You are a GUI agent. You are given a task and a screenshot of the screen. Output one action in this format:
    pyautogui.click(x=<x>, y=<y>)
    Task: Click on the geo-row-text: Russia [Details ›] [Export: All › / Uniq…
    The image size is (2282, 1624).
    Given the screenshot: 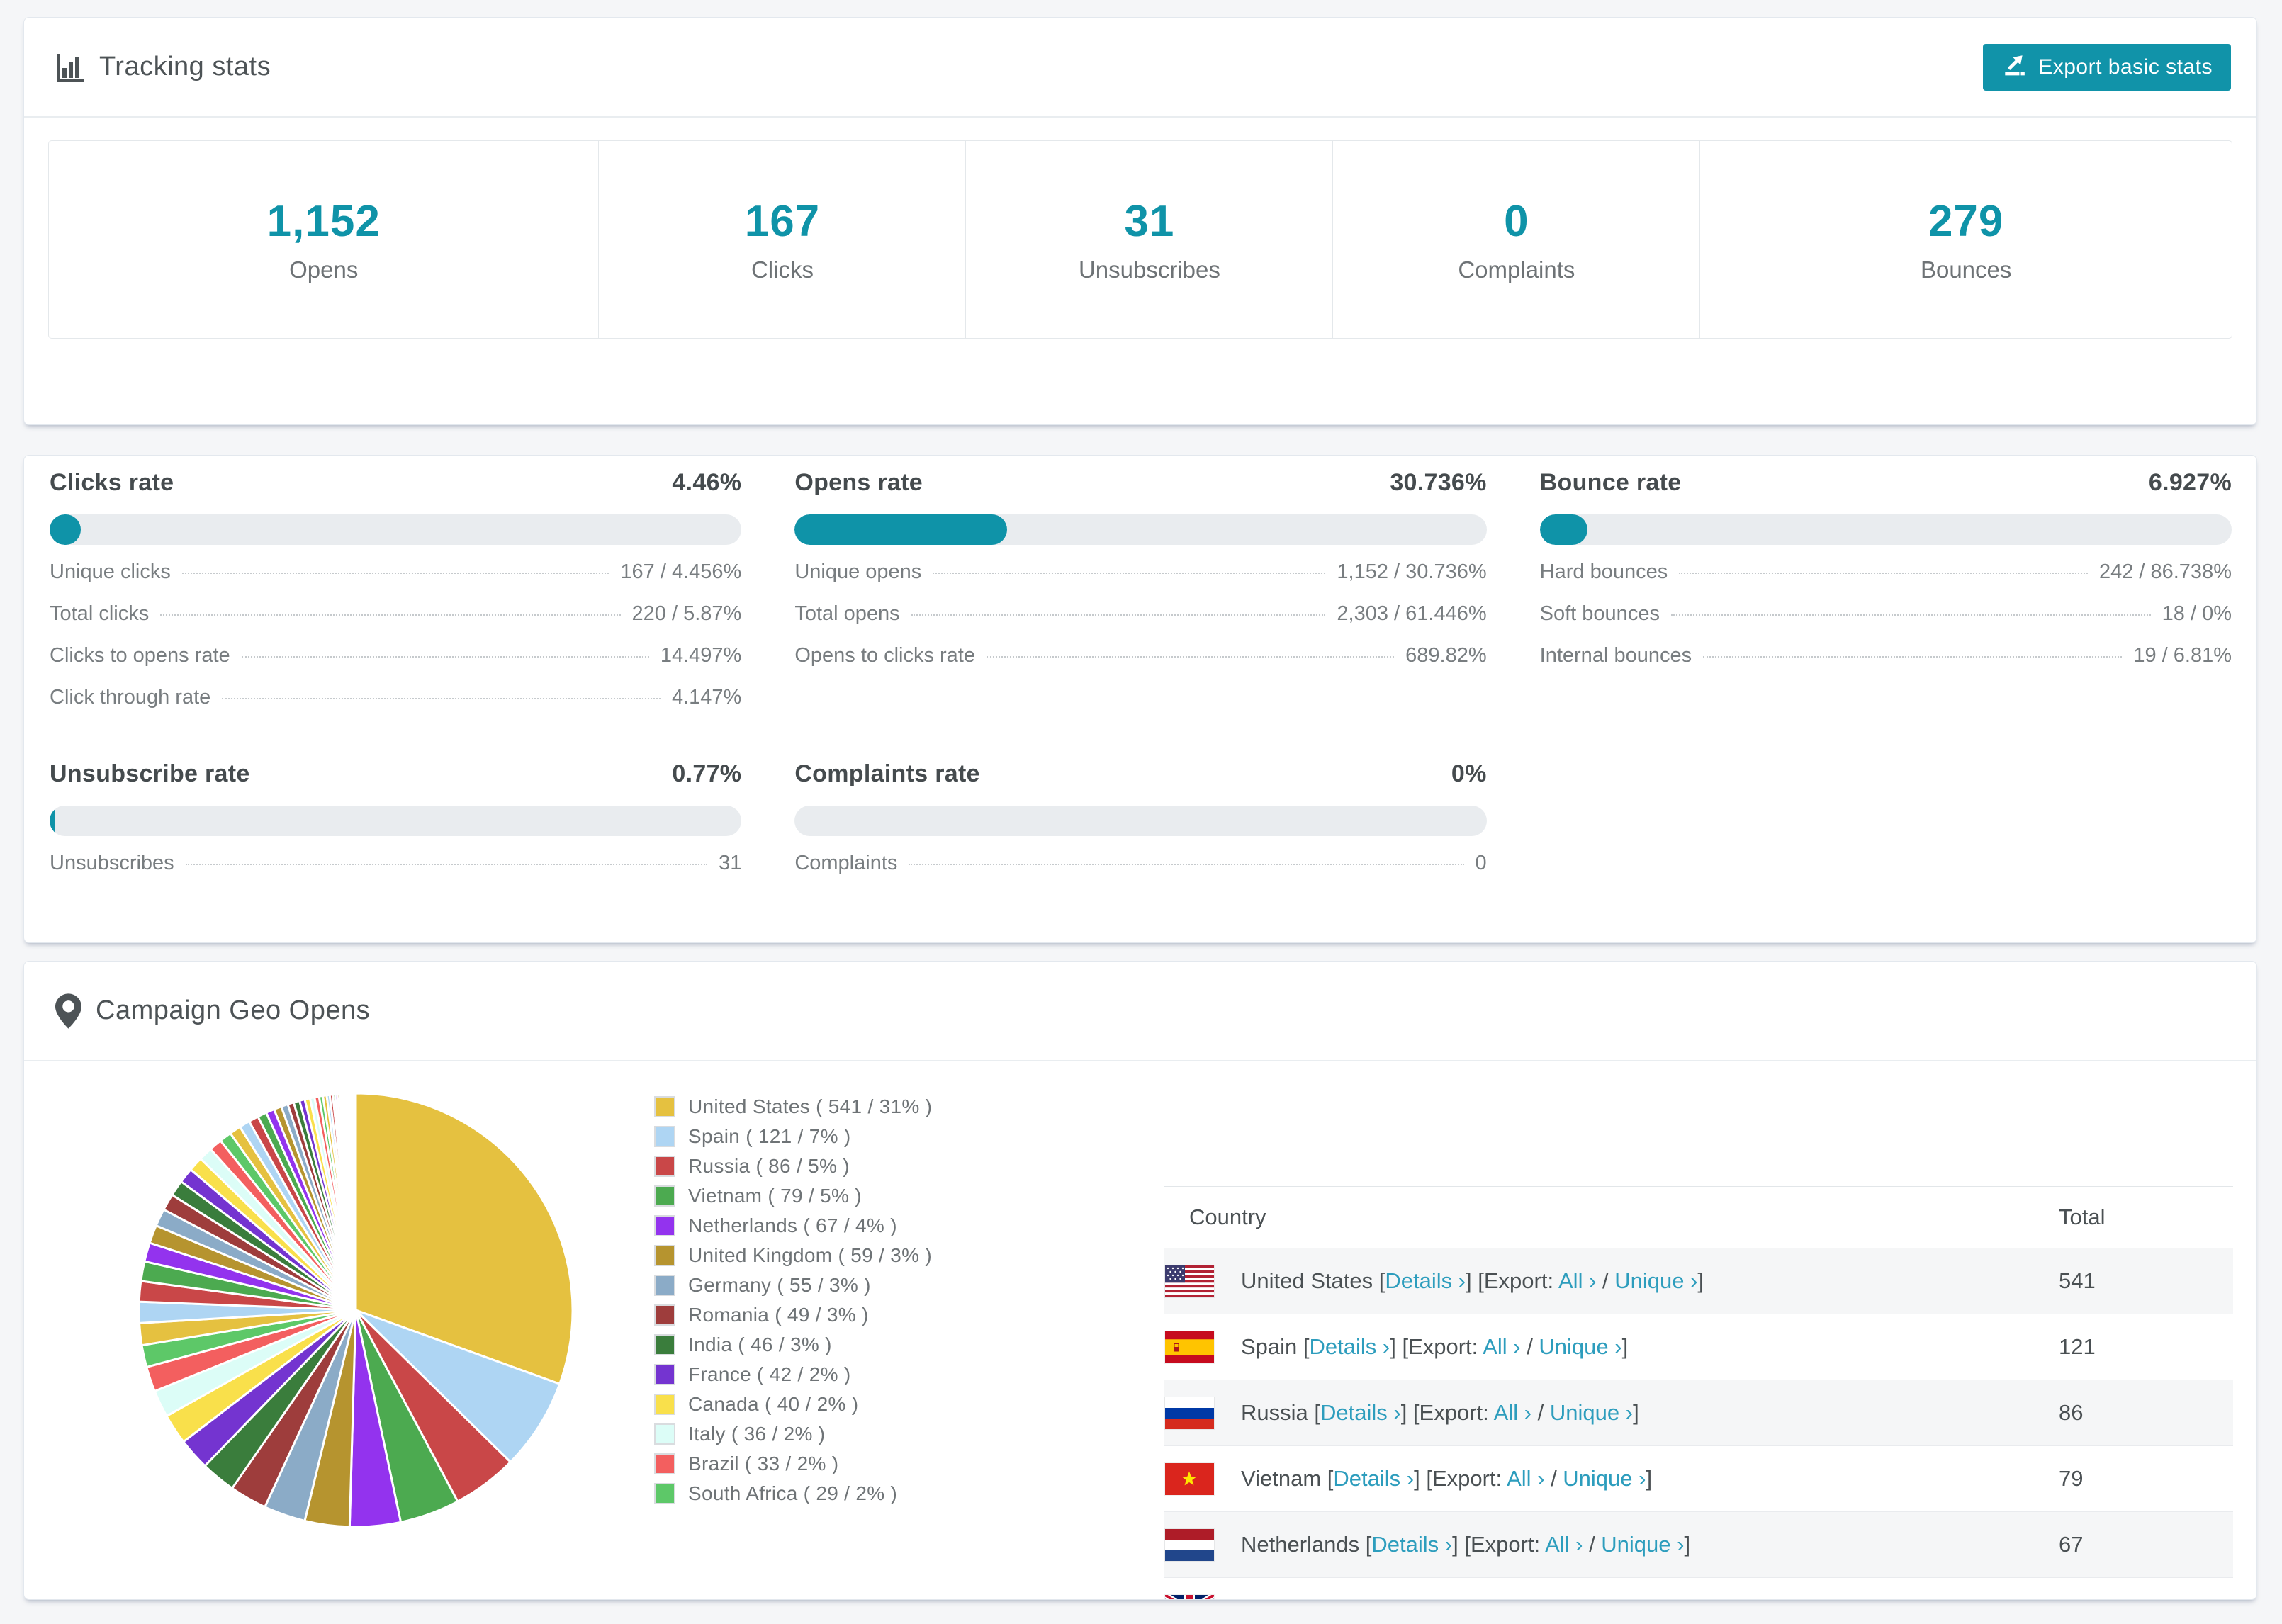 What is the action you would take?
    pyautogui.click(x=1440, y=1413)
    